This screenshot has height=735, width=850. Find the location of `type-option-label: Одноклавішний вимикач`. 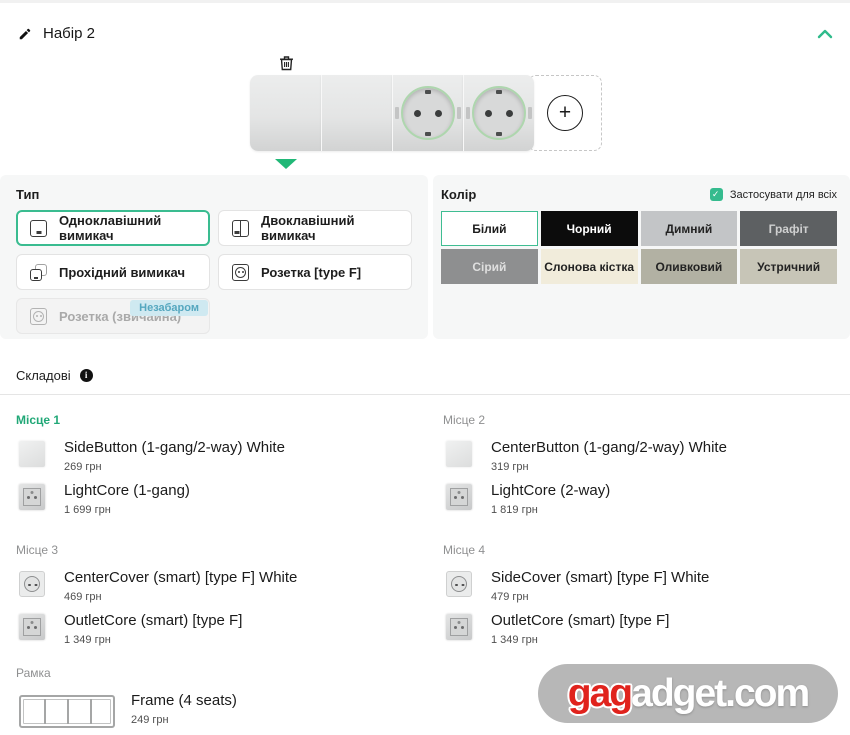

type-option-label: Одноклавішний вимикач is located at coordinates (110, 228).